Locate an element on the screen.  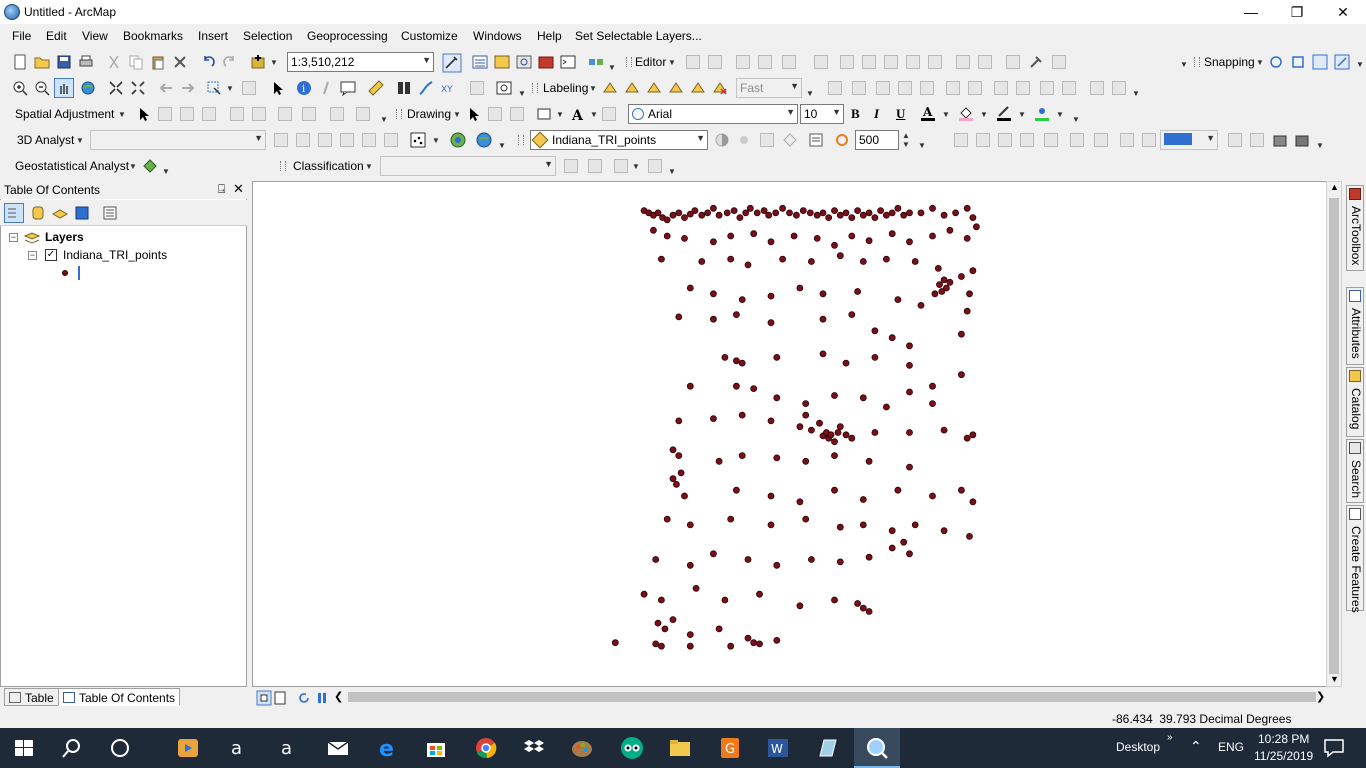
open-folder-icon is located at coordinates (42, 62).